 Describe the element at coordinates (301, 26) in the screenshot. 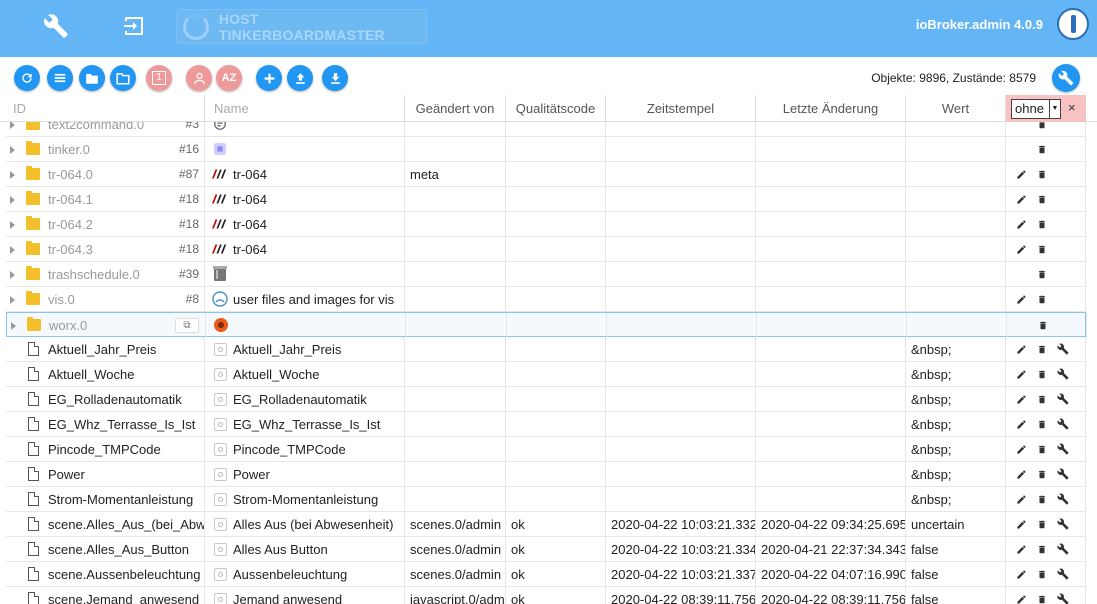

I see `host-selector: HOST TINKERBOARDMASTER` at that location.